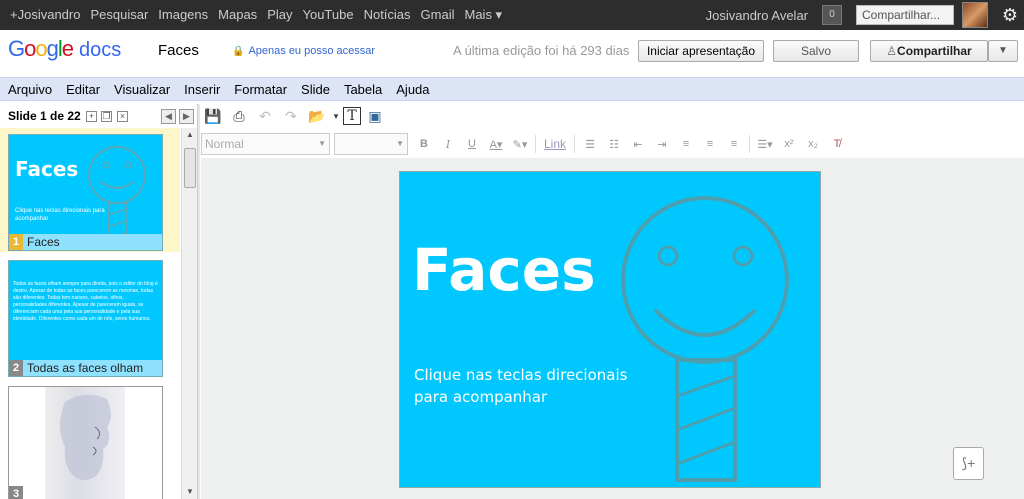 The image size is (1024, 499). I want to click on google-docs-logo: Google docs, so click(64, 49).